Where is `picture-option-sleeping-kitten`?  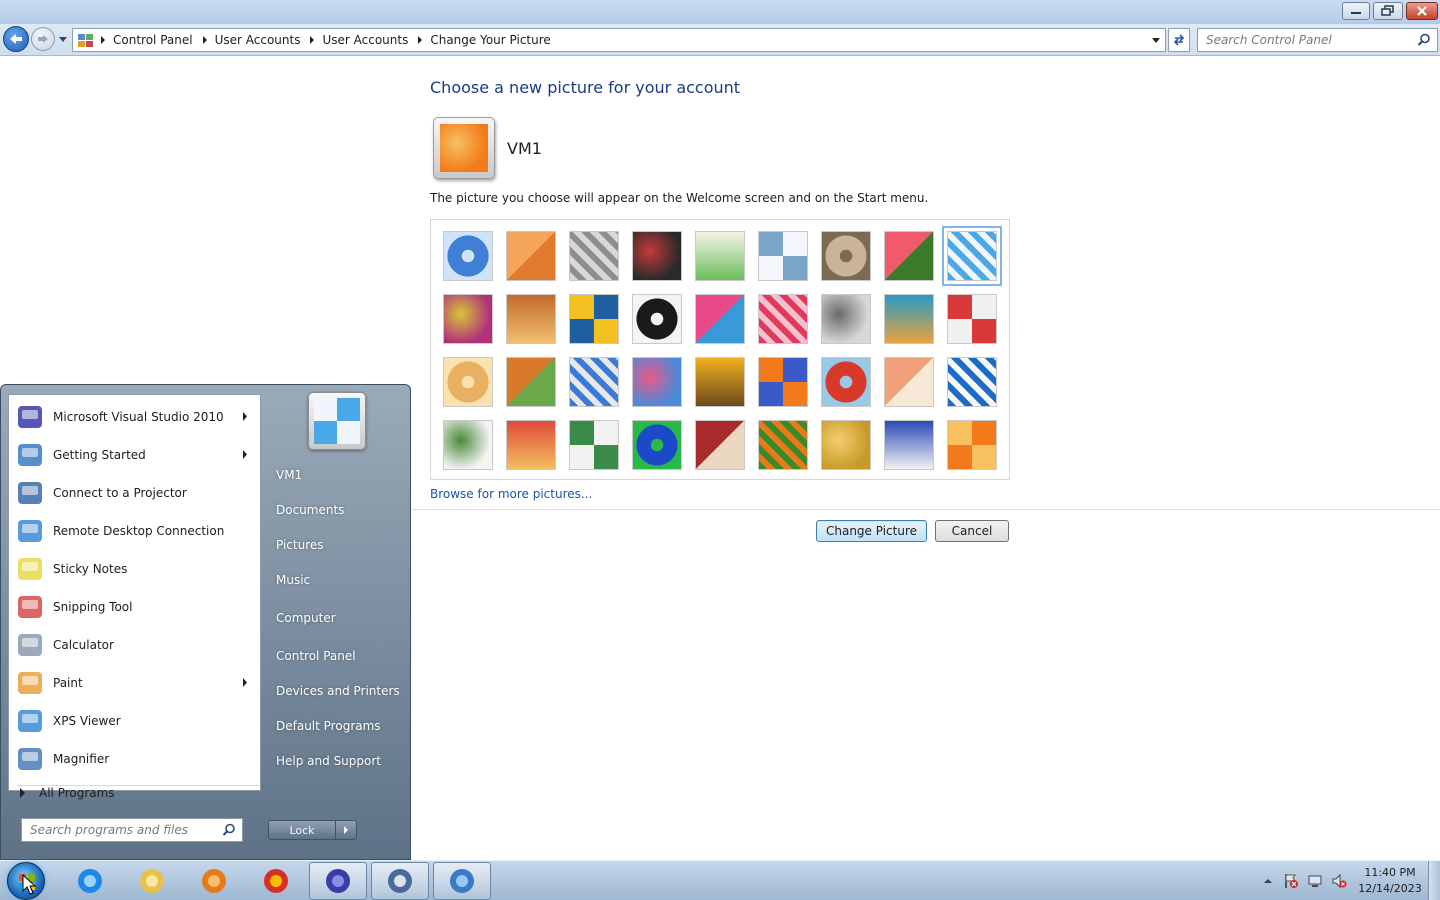
picture-option-sleeping-kitten is located at coordinates (846, 256).